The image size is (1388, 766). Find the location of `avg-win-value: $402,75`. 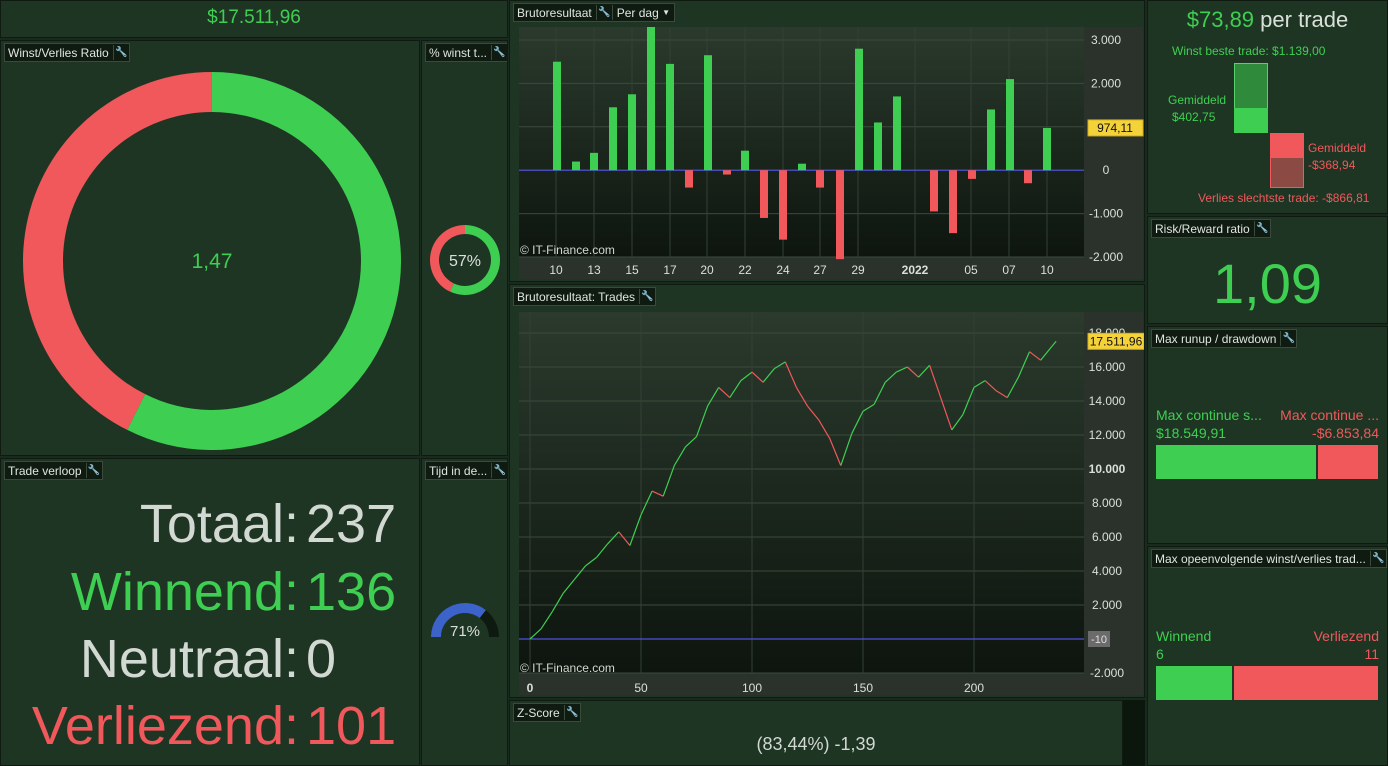

avg-win-value: $402,75 is located at coordinates (1194, 117).